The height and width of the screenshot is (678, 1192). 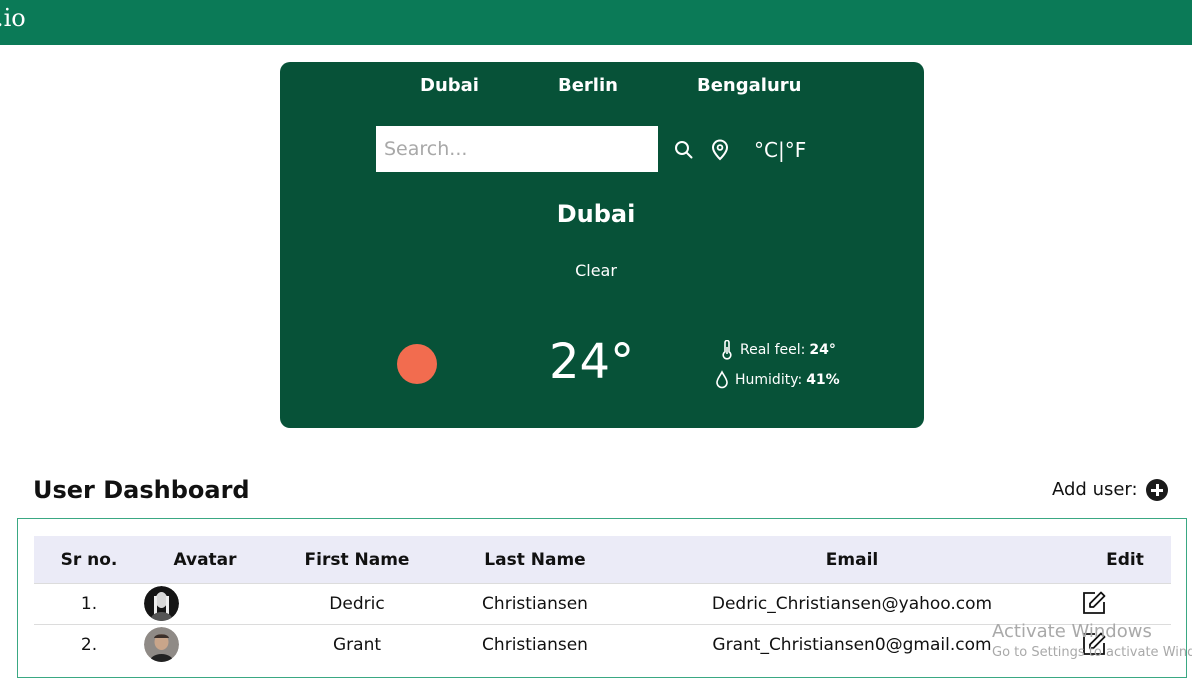 I want to click on thermometer-icon, so click(x=727, y=350).